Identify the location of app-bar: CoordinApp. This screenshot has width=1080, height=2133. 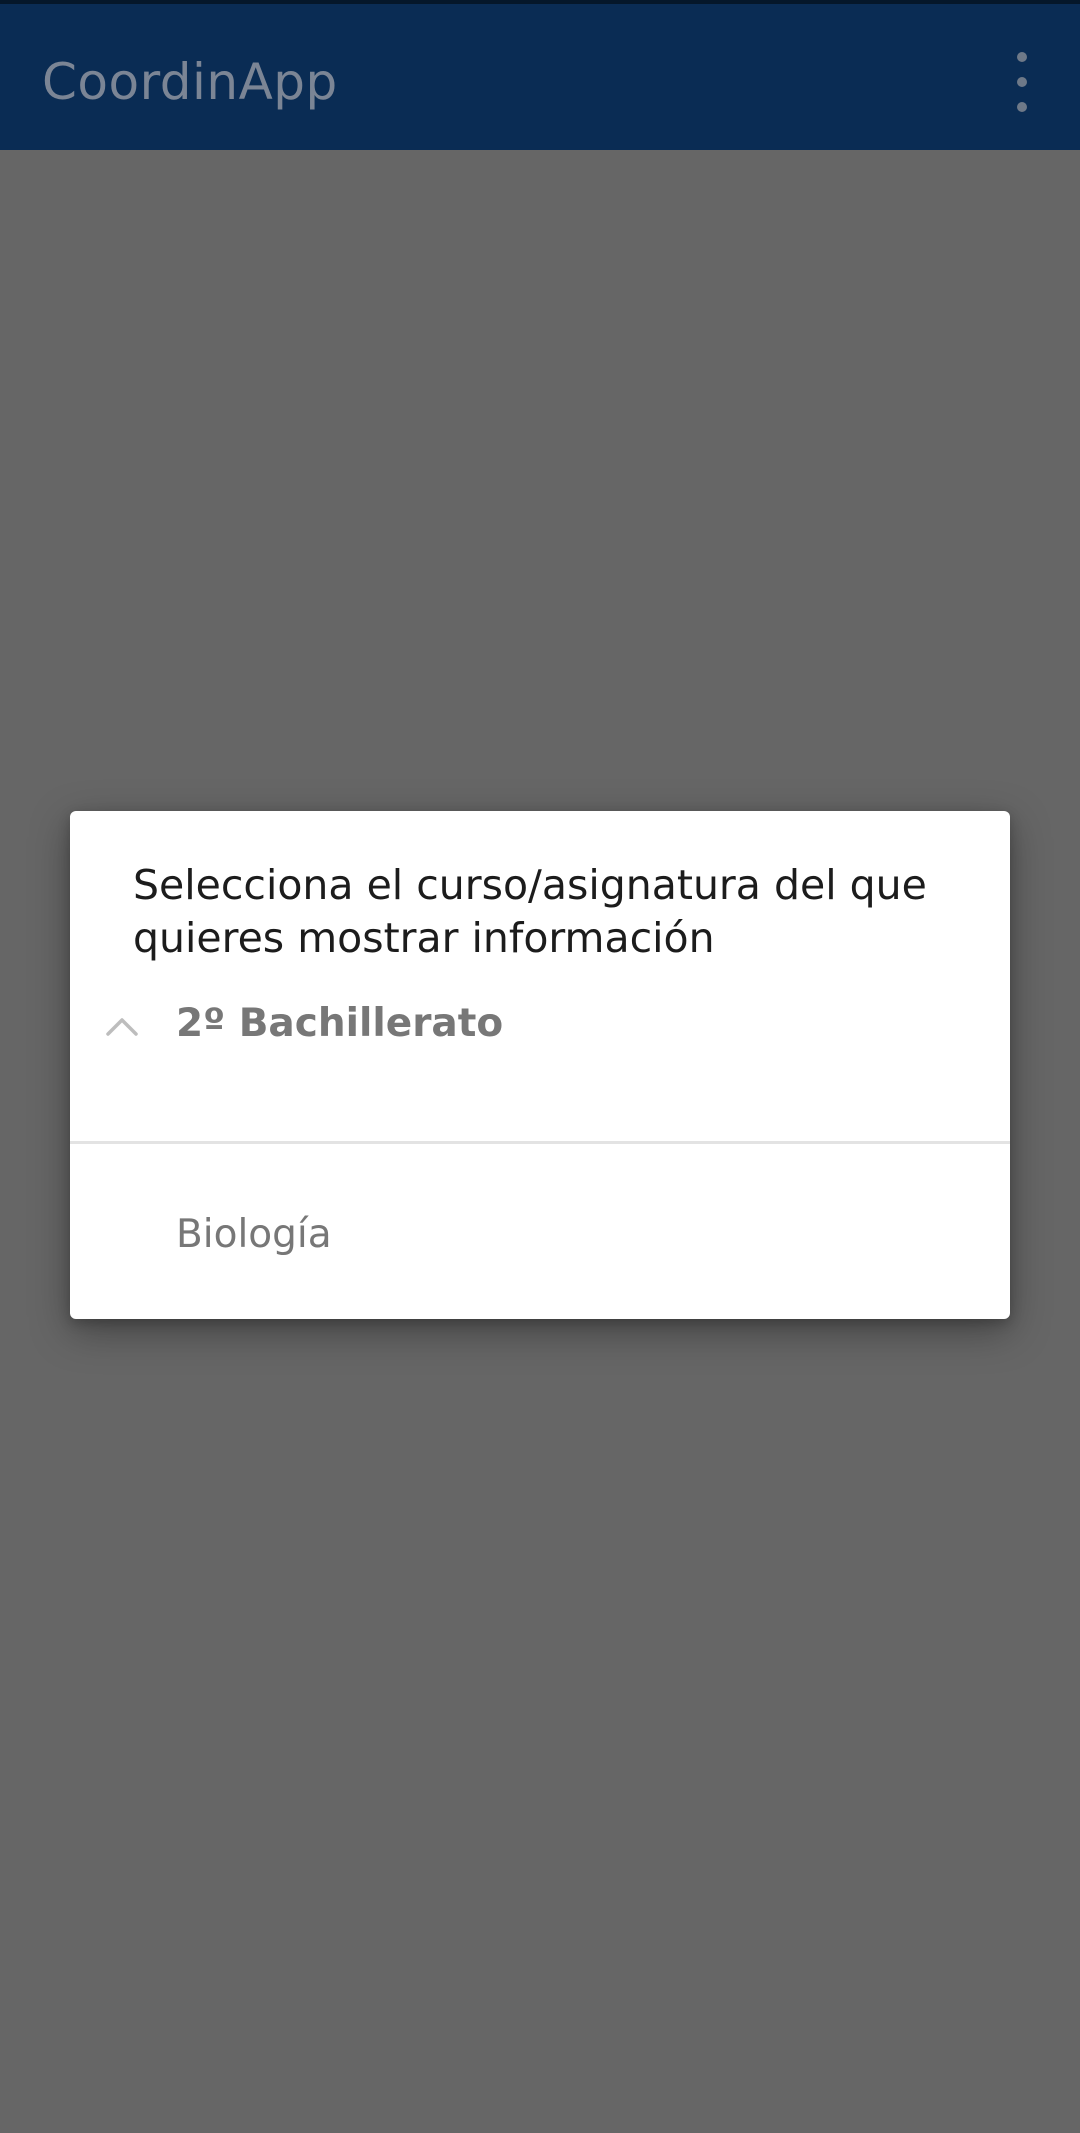
(540, 77).